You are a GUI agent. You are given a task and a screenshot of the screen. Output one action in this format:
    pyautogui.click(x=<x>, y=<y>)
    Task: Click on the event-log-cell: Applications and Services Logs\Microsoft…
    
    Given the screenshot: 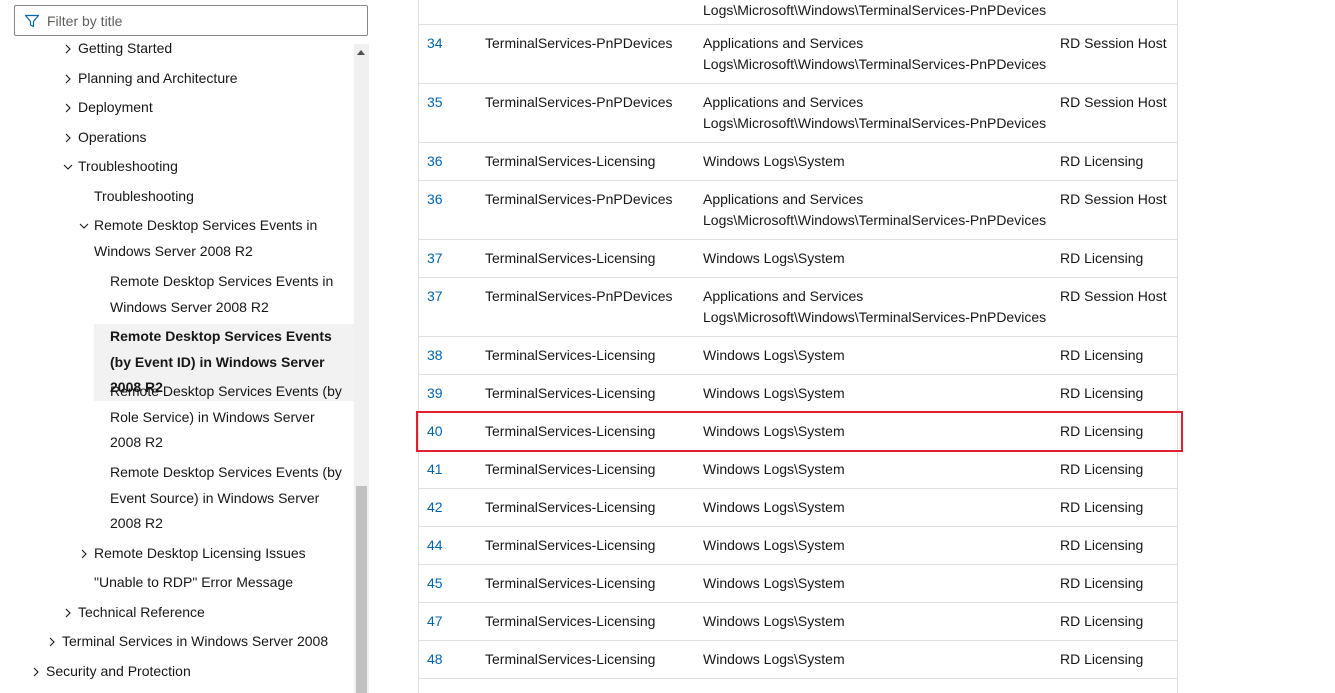 What is the action you would take?
    pyautogui.click(x=875, y=306)
    